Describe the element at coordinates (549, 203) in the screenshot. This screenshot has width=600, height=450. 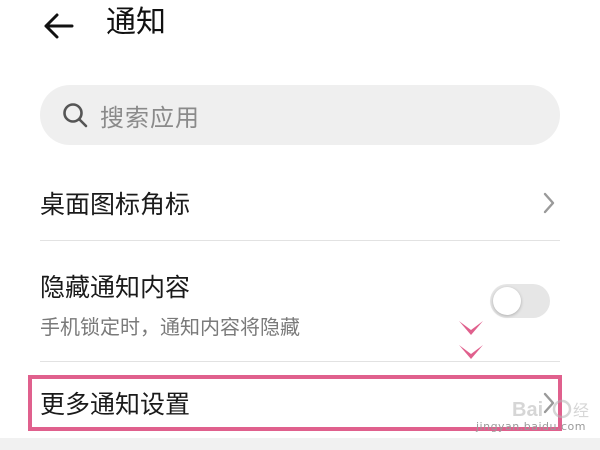
I see `chevron-right-icon` at that location.